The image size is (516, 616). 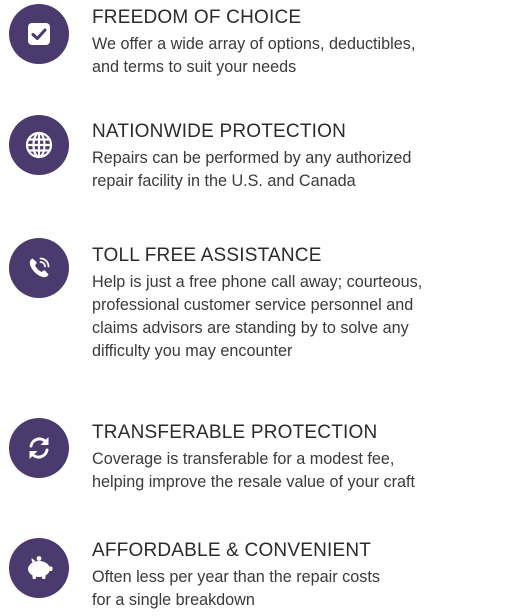 What do you see at coordinates (39, 268) in the screenshot?
I see `phone-icon` at bounding box center [39, 268].